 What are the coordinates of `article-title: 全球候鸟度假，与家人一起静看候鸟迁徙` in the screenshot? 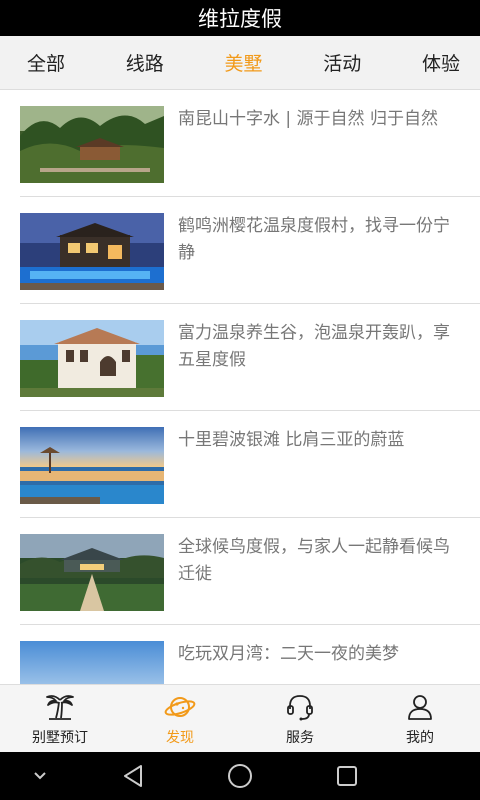 It's located at (314, 560).